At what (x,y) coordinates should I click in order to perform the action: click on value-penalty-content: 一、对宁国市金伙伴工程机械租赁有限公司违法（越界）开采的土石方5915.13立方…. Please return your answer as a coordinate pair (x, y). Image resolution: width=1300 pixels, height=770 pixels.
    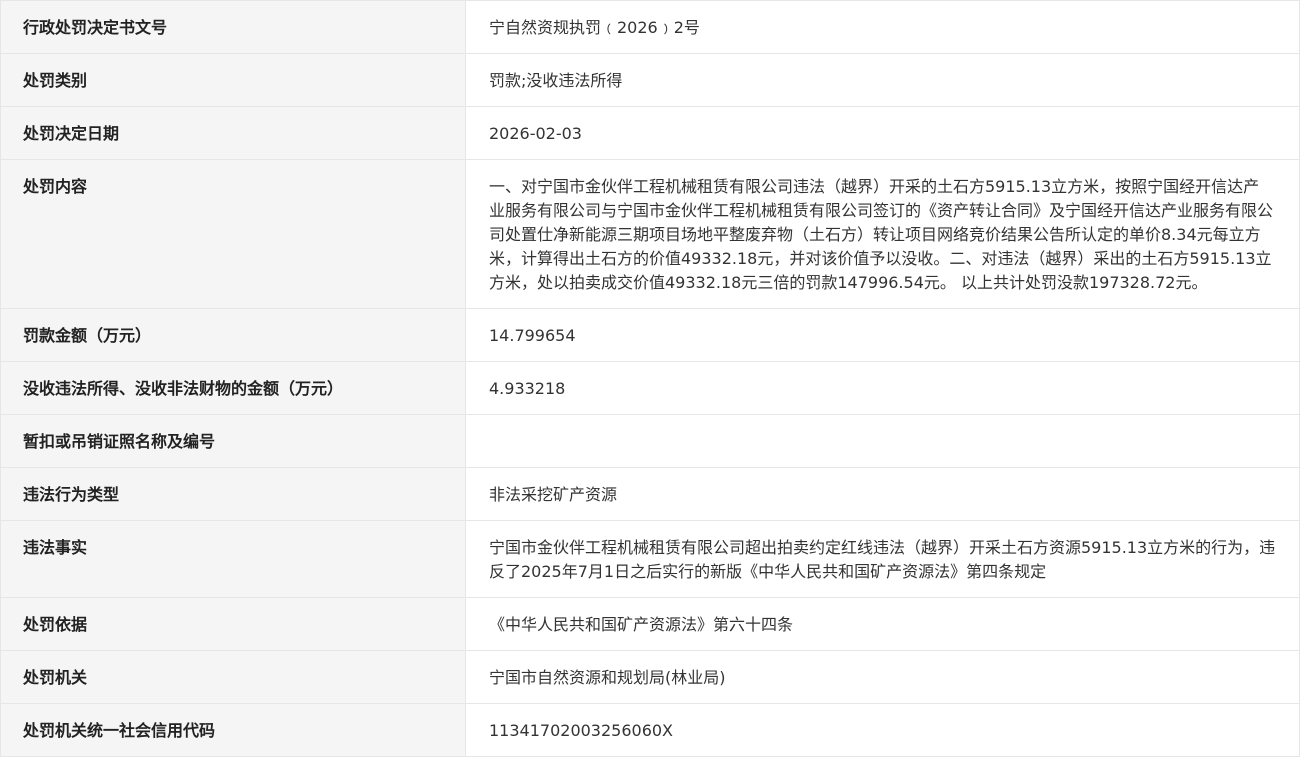
    Looking at the image, I should click on (882, 234).